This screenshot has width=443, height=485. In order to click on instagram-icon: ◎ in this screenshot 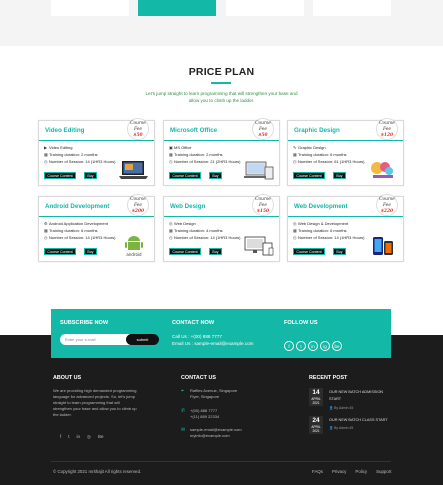, I will do `click(89, 436)`.